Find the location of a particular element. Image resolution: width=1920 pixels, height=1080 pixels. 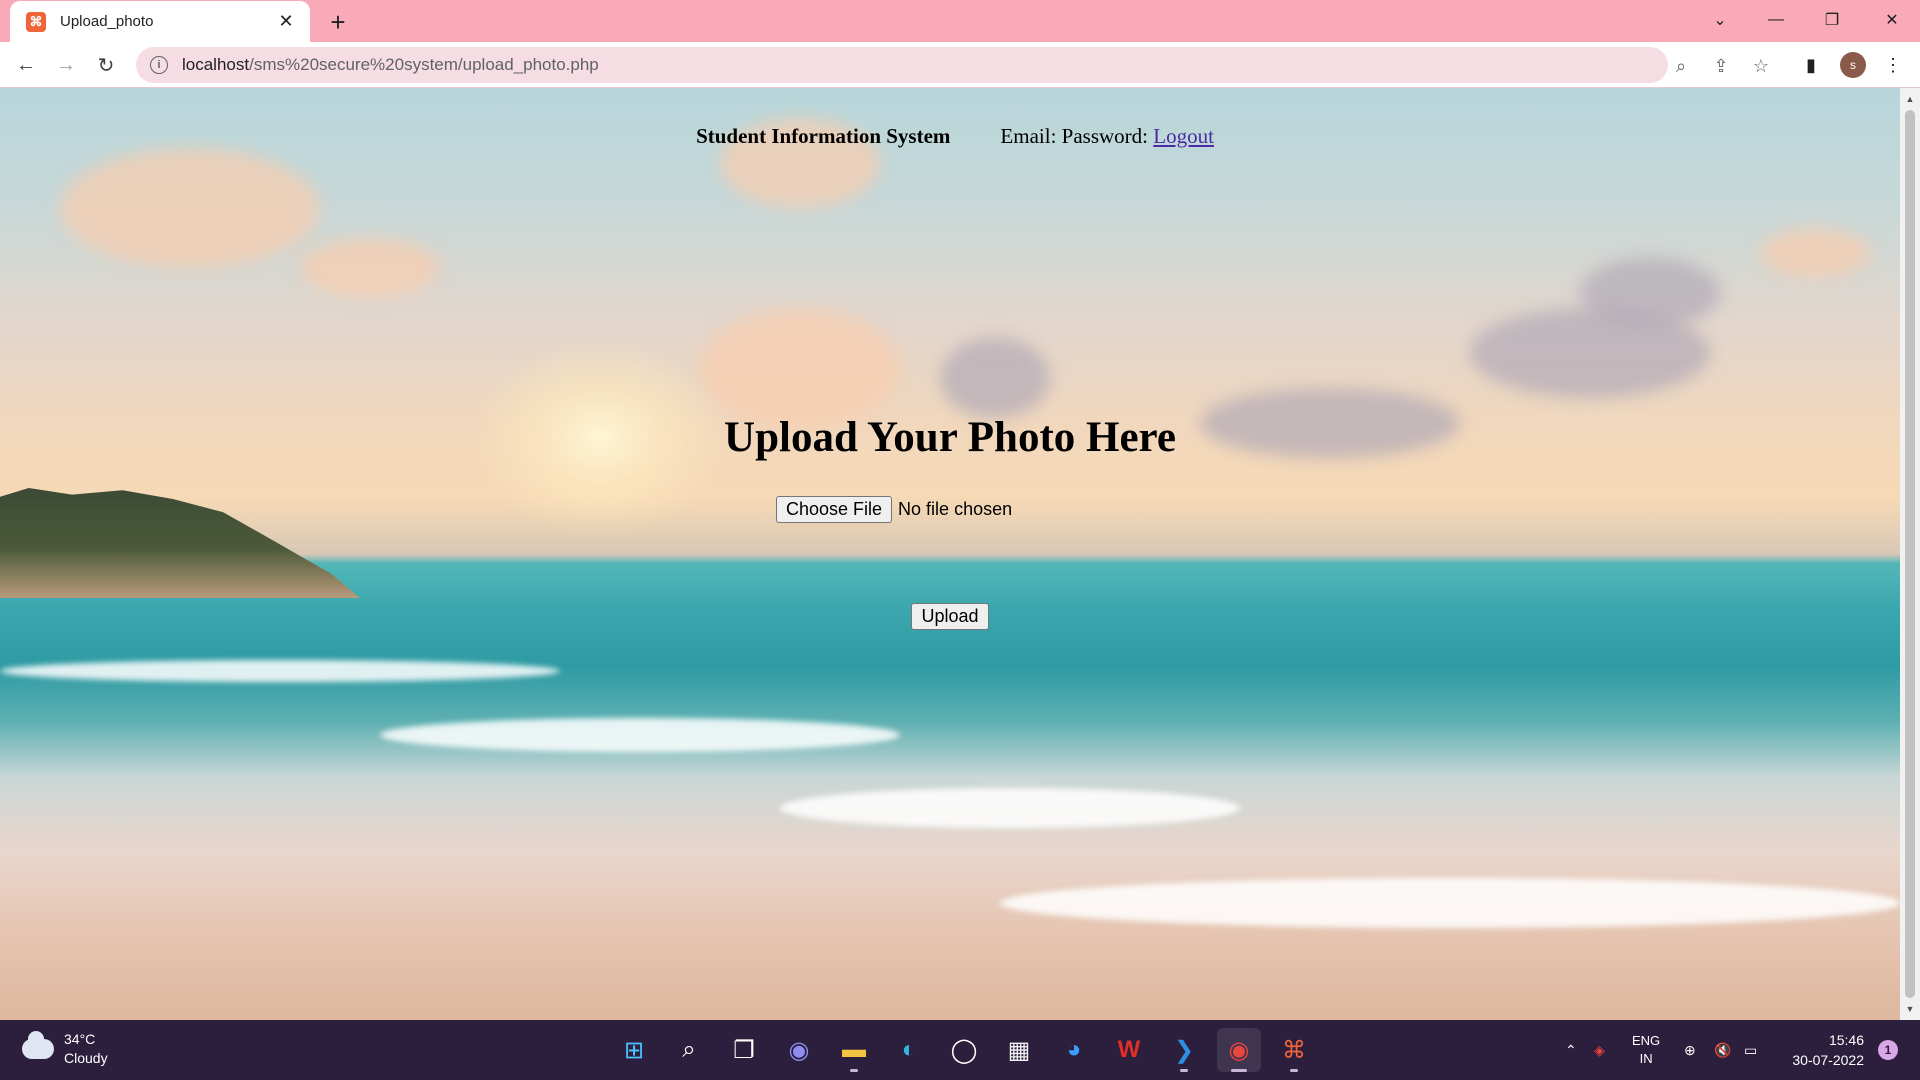

chrome-icon: ◉ is located at coordinates (1239, 1050).